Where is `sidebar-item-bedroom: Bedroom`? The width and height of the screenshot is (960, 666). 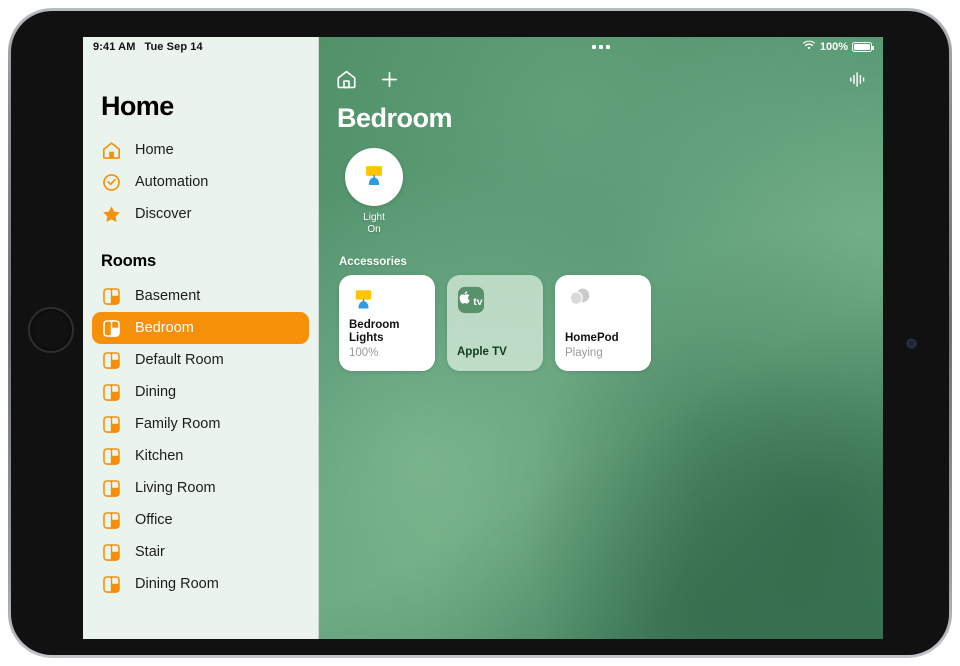
sidebar-item-bedroom: Bedroom is located at coordinates (200, 328).